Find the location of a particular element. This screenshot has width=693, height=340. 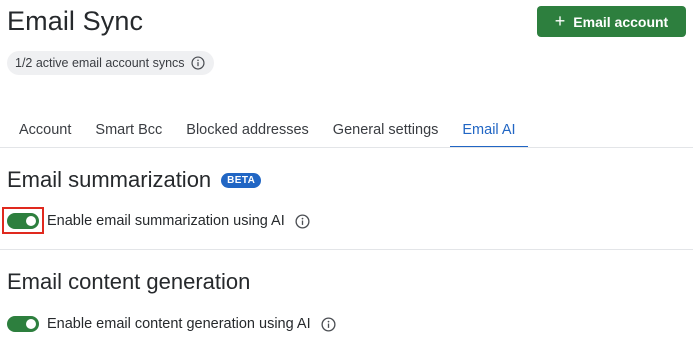

generation-toggle is located at coordinates (23, 324).